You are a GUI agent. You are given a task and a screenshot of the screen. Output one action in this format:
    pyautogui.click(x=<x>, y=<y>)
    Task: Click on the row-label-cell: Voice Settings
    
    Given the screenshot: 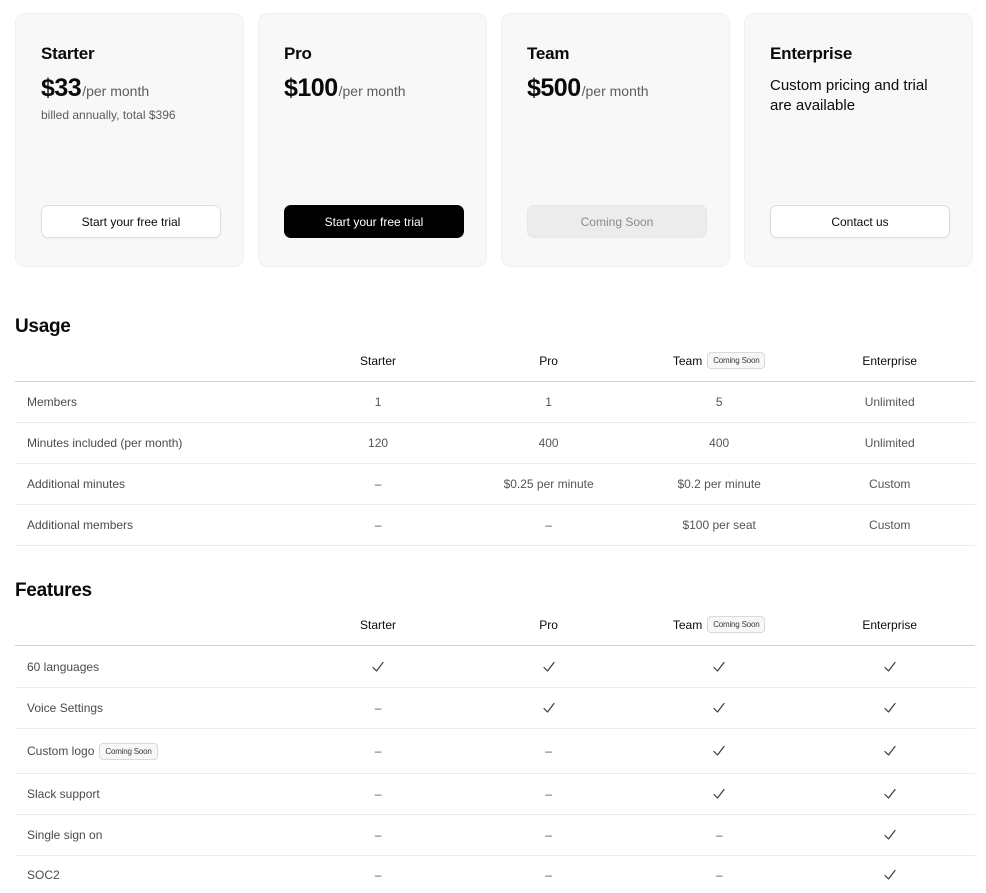 What is the action you would take?
    pyautogui.click(x=154, y=708)
    